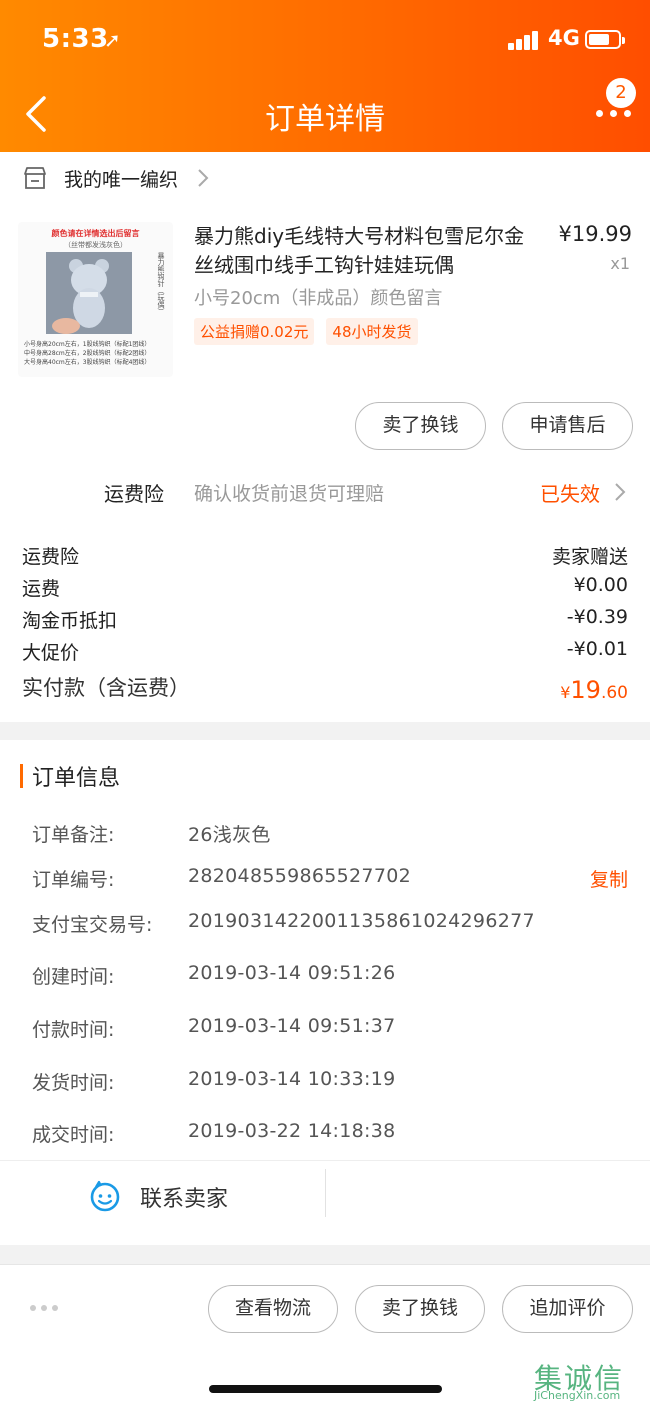 Image resolution: width=650 pixels, height=1407 pixels. Describe the element at coordinates (73, 835) in the screenshot. I see `info-label: 订单备注:` at that location.